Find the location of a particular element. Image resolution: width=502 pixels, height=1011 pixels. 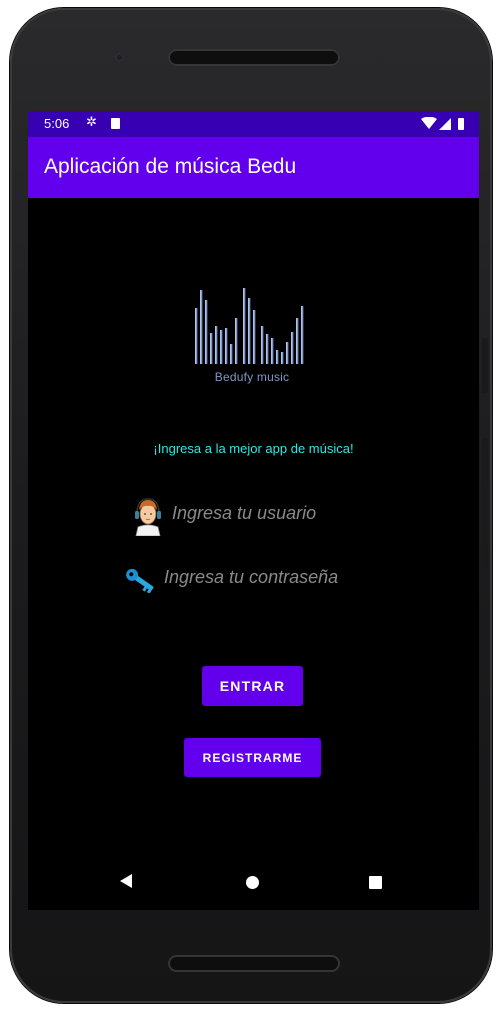

top-speaker is located at coordinates (254, 57).